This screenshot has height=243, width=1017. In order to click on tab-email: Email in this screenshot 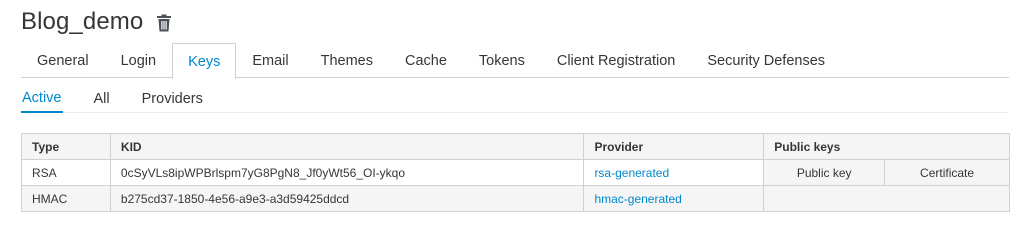, I will do `click(270, 60)`.